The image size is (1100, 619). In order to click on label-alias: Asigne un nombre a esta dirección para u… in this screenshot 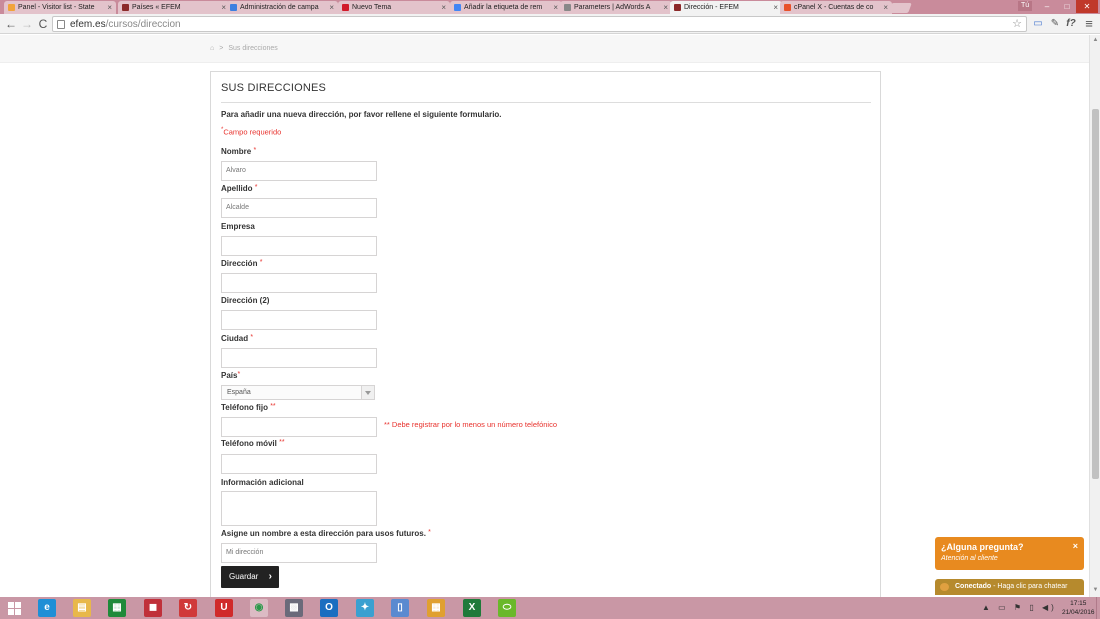, I will do `click(326, 533)`.